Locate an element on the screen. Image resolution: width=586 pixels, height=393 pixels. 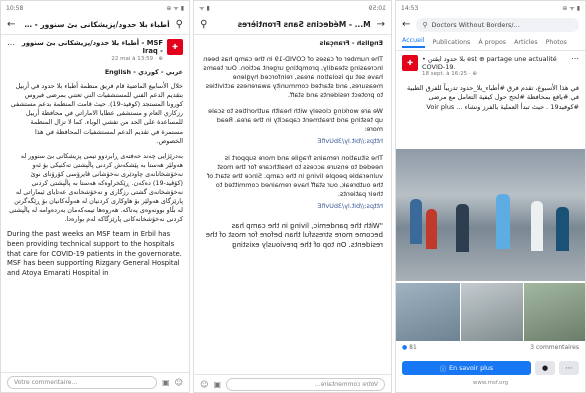
tab-a-propos: À propos is located at coordinates (492, 42).